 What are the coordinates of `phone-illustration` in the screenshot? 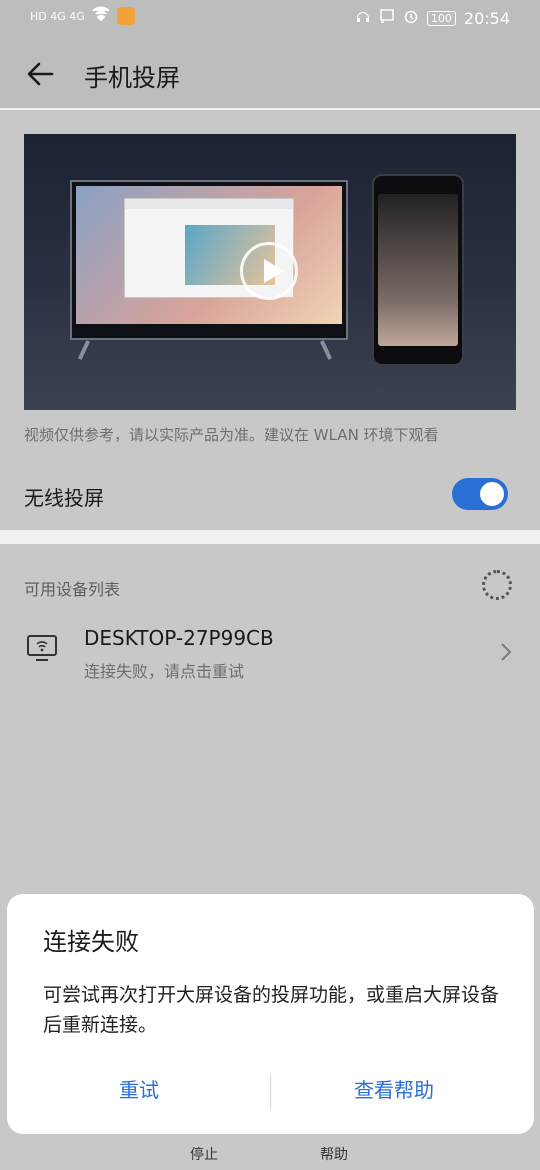 It's located at (418, 270).